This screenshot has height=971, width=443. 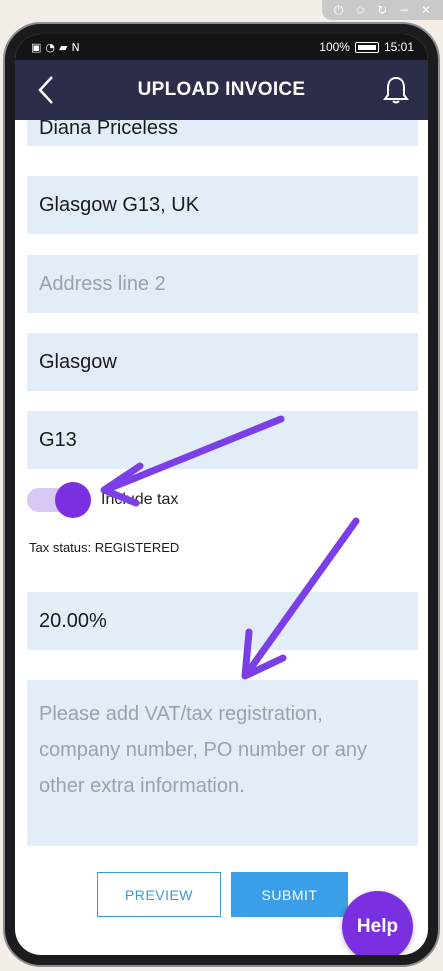 I want to click on bell-icon, so click(x=396, y=90).